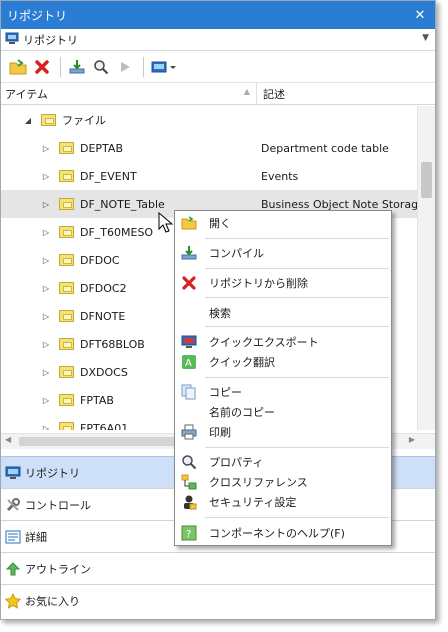  Describe the element at coordinates (283, 253) in the screenshot. I see `menu-compile: コンパイル` at that location.